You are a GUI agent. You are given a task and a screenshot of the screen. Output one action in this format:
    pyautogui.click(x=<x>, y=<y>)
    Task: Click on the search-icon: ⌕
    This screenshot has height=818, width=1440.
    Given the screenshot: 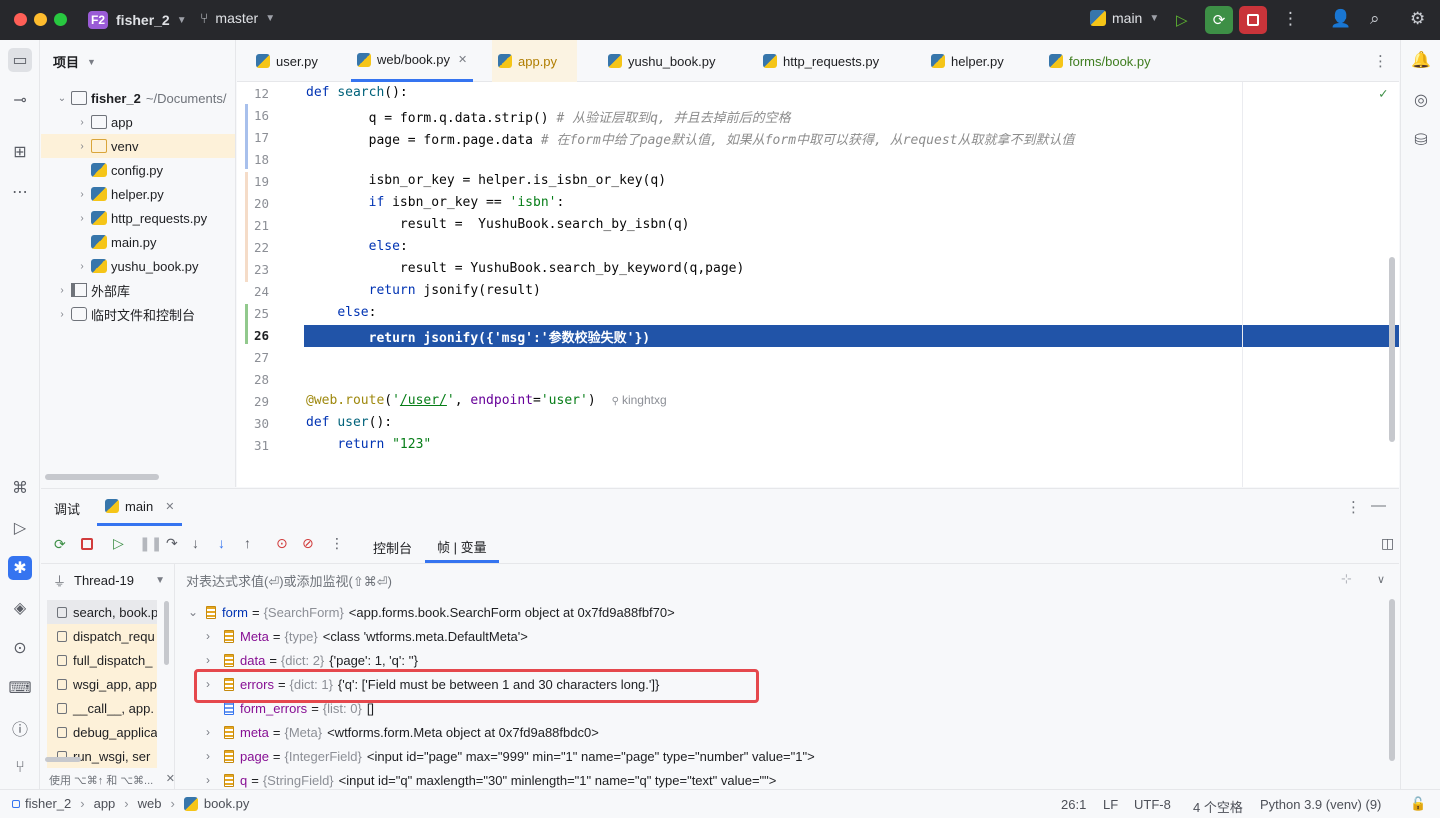 What is the action you would take?
    pyautogui.click(x=1375, y=19)
    